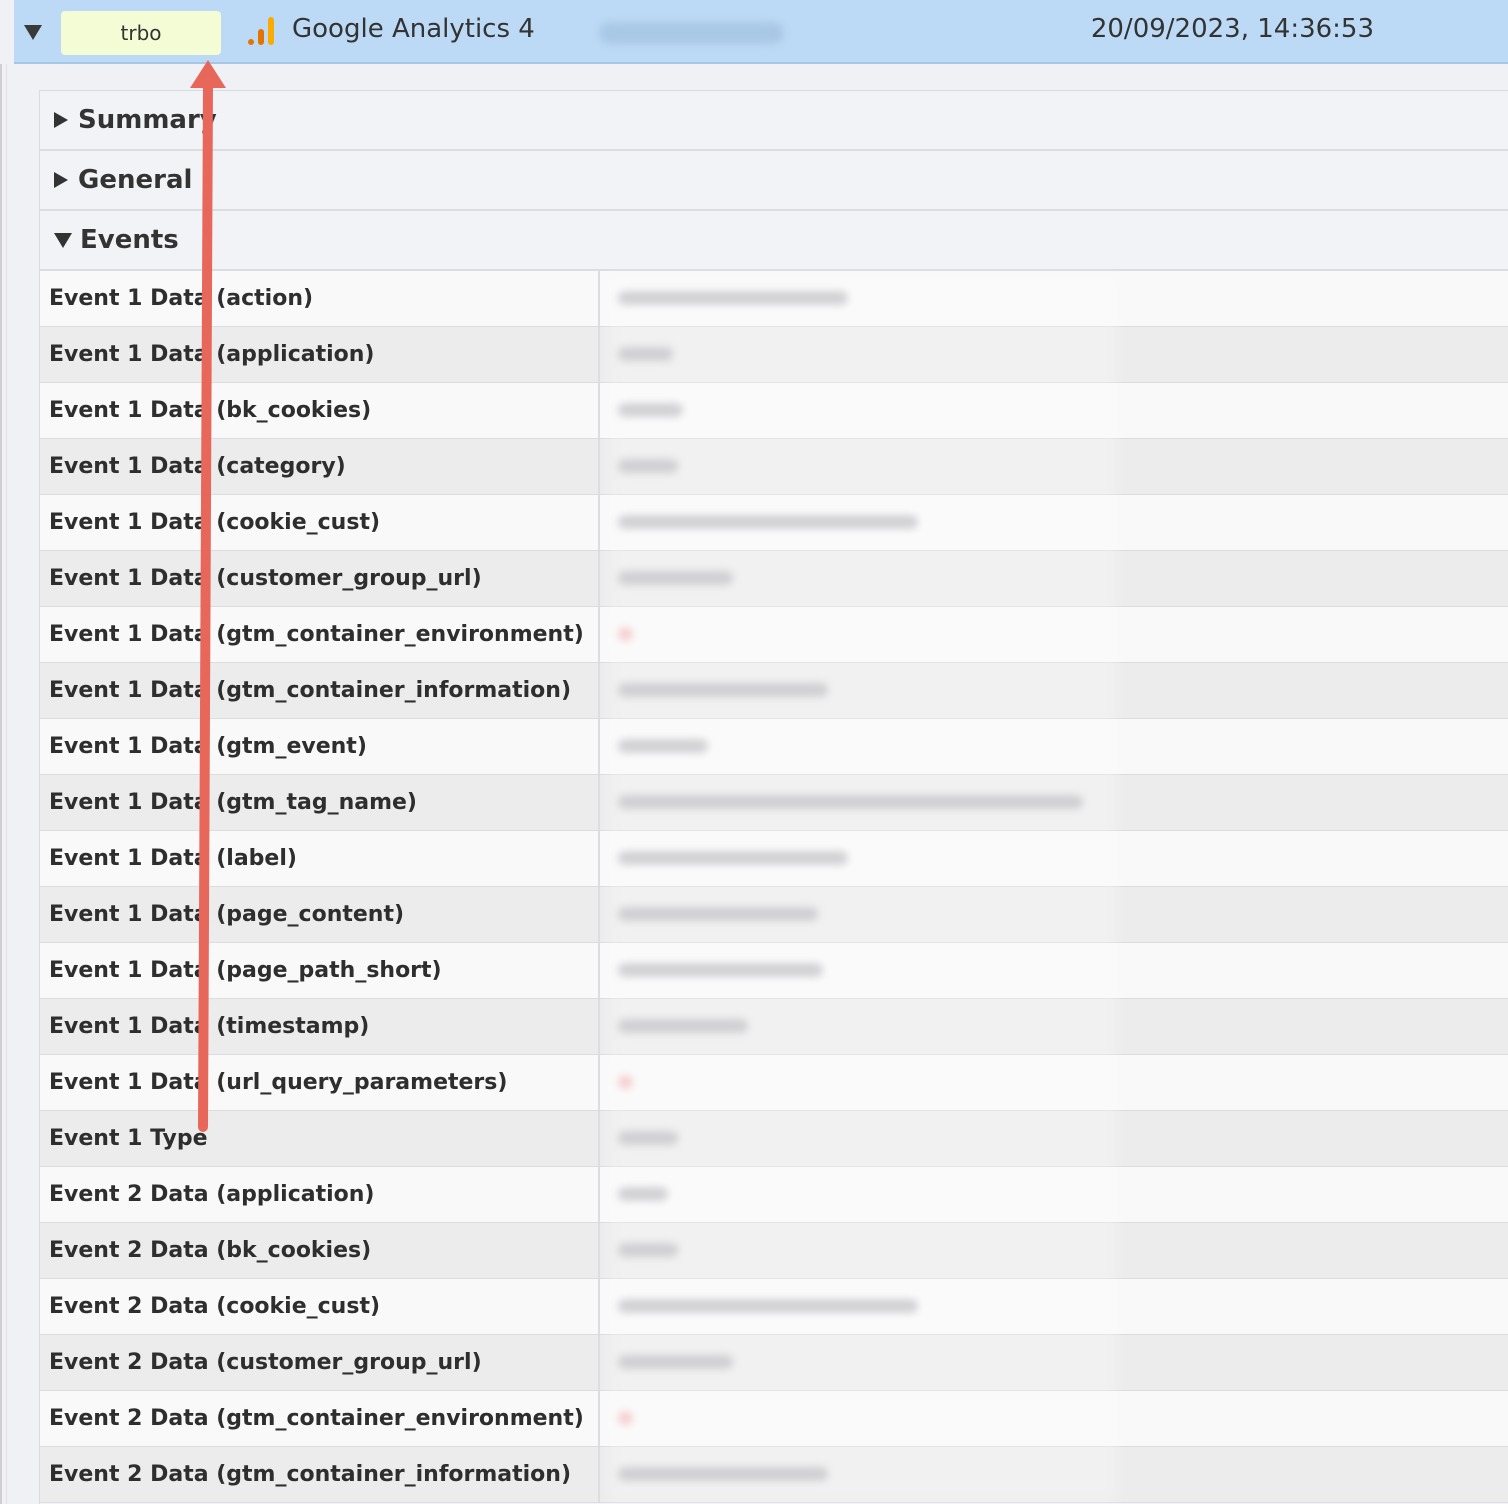 The width and height of the screenshot is (1508, 1504). Describe the element at coordinates (413, 29) in the screenshot. I see `tool-title: Google Analytics 4` at that location.